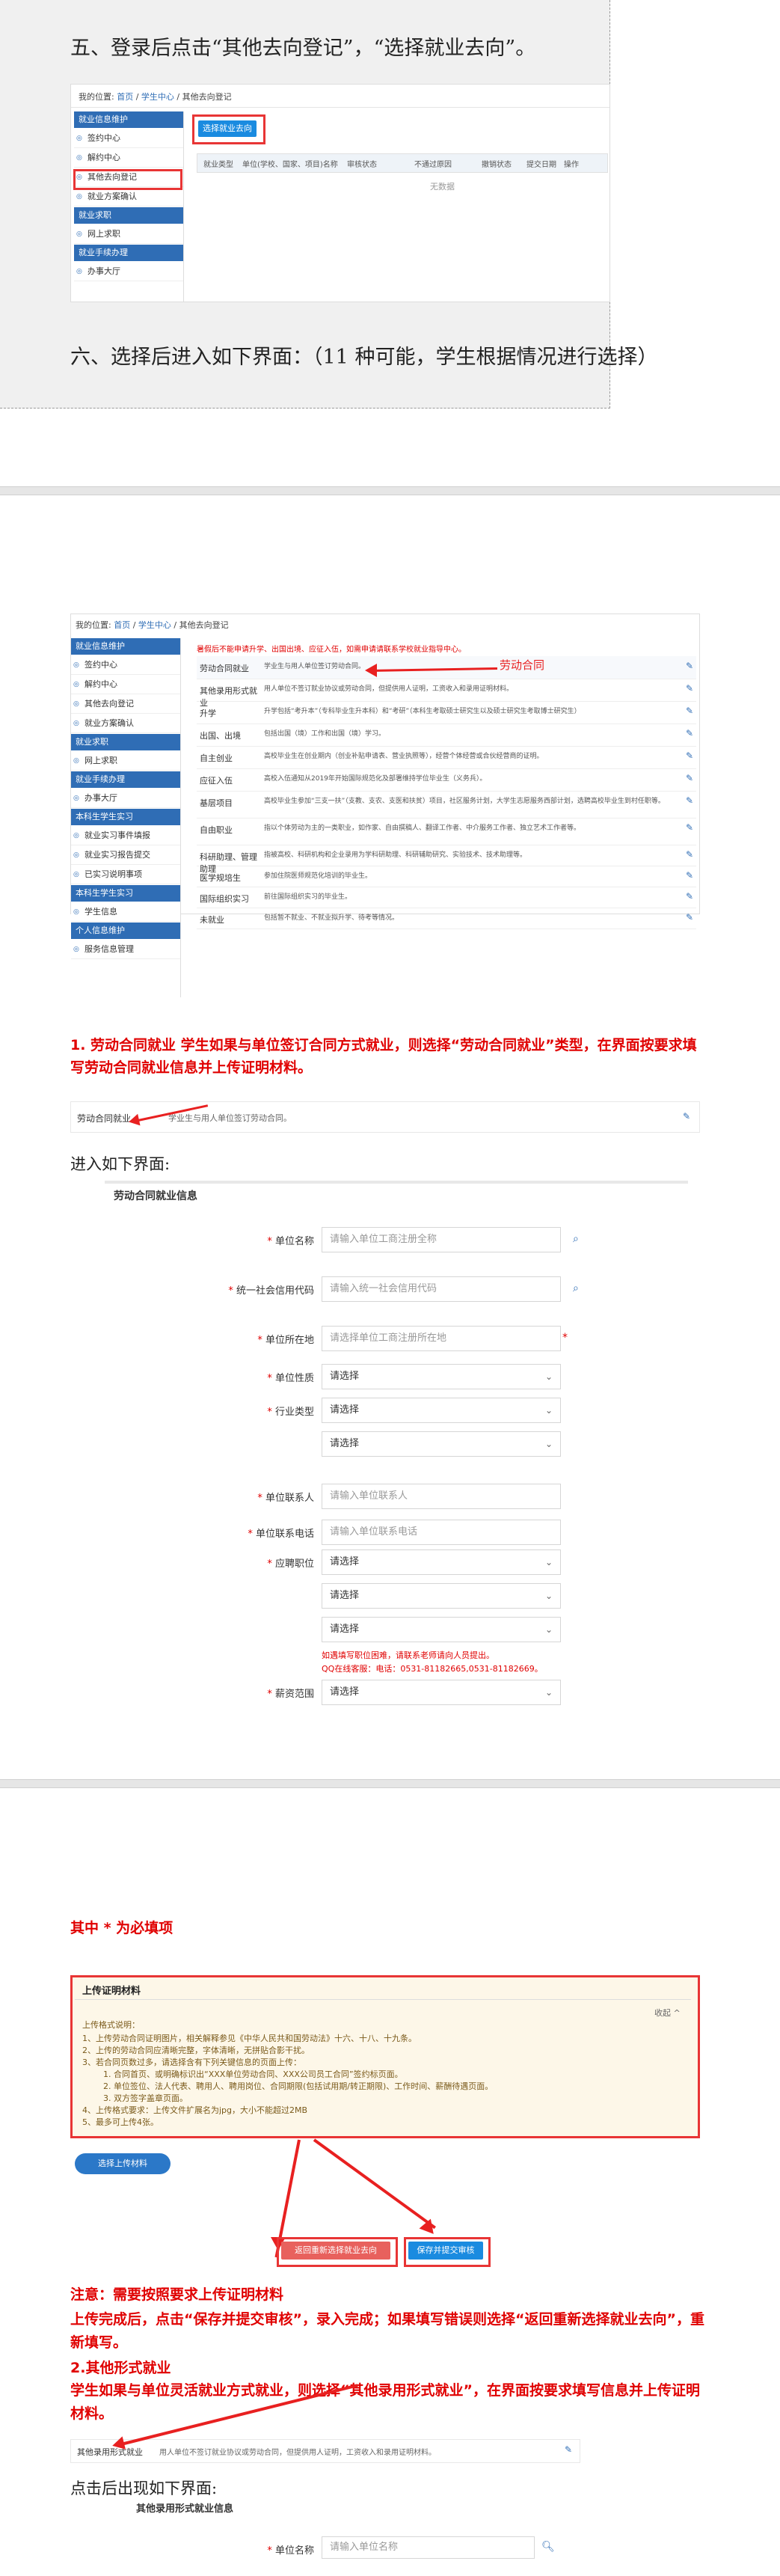  I want to click on sidebar-item-label: 已实习说明事项, so click(113, 874).